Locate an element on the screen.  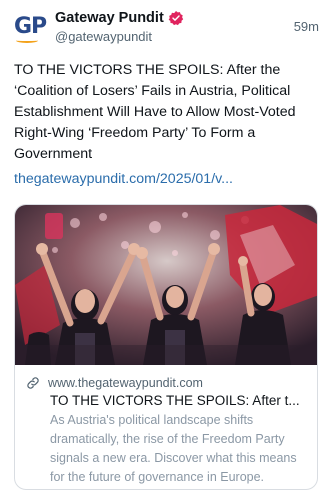
card-domain: www.thegatewaypundit.com is located at coordinates (125, 383).